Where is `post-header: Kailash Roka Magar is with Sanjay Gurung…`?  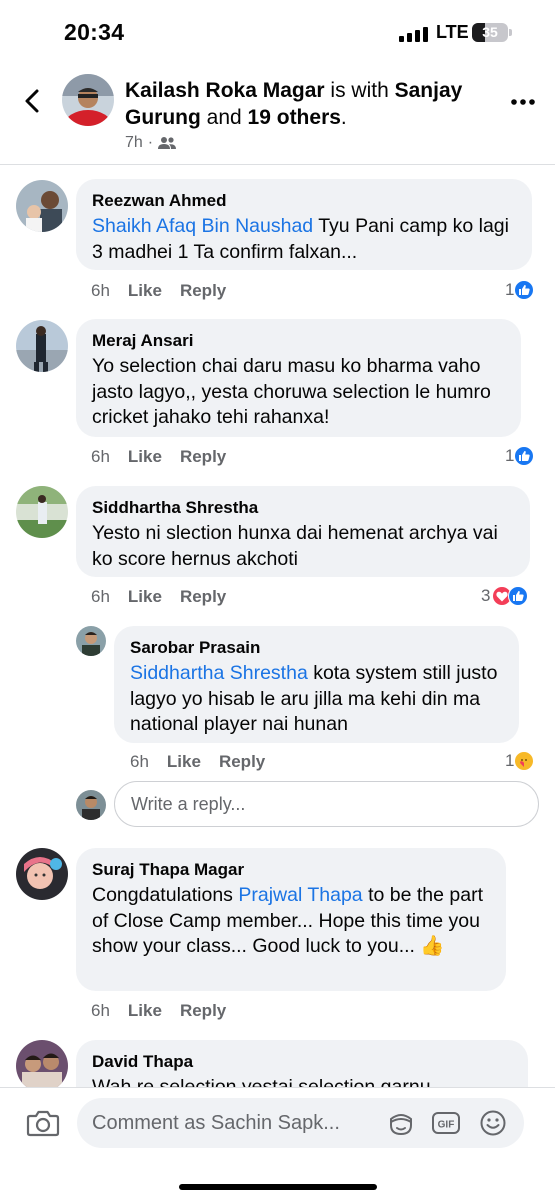
post-header: Kailash Roka Magar is with Sanjay Gurung… is located at coordinates (277, 113).